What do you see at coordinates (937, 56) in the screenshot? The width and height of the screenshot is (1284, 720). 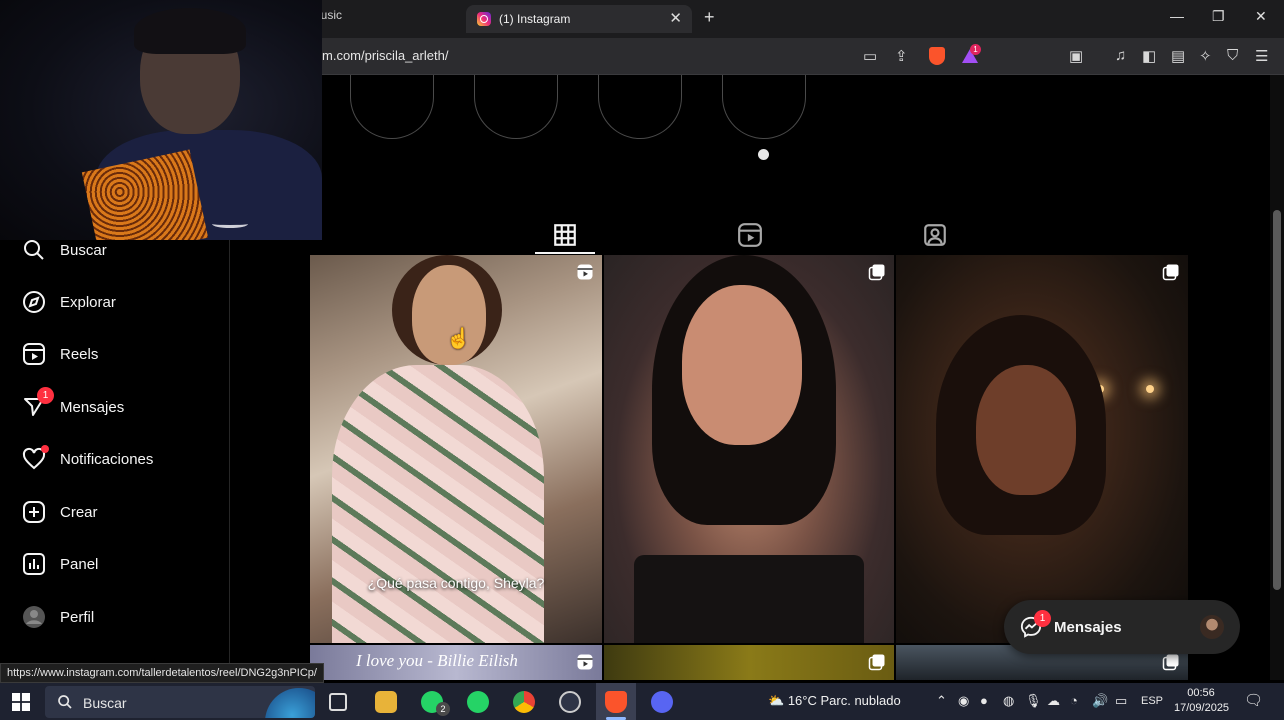 I see `brave-shields-icon` at bounding box center [937, 56].